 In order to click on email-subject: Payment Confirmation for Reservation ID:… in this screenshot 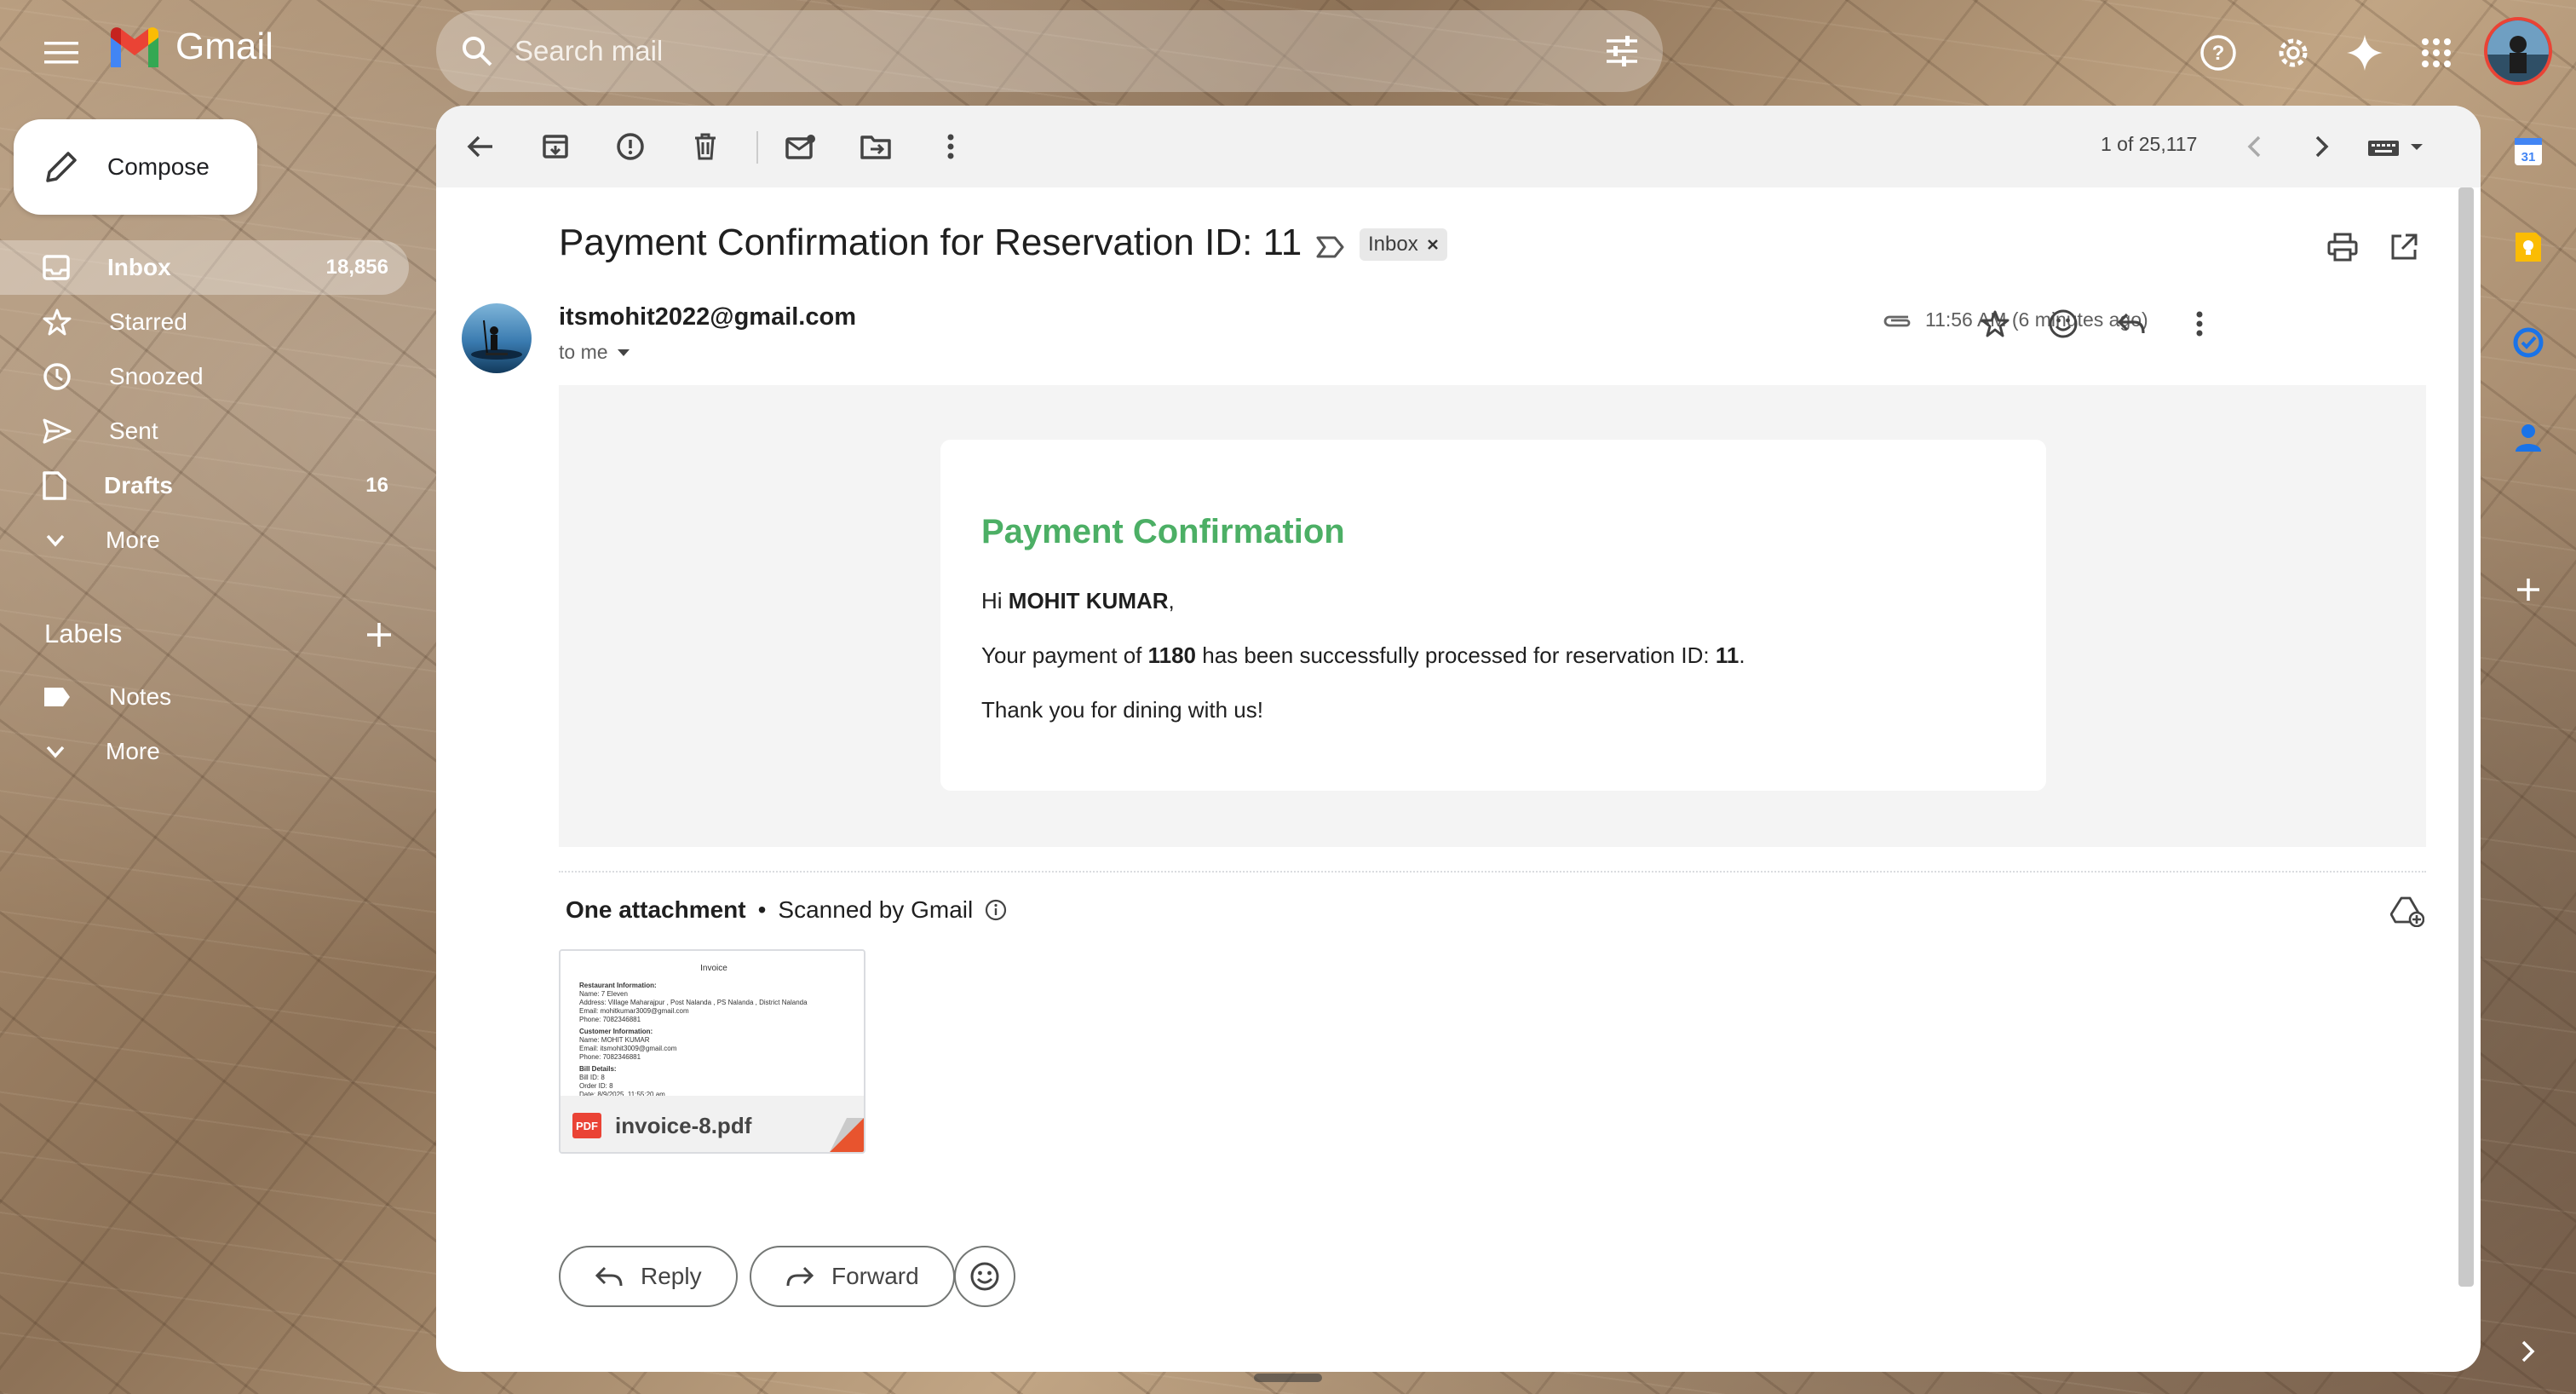, I will do `click(930, 242)`.